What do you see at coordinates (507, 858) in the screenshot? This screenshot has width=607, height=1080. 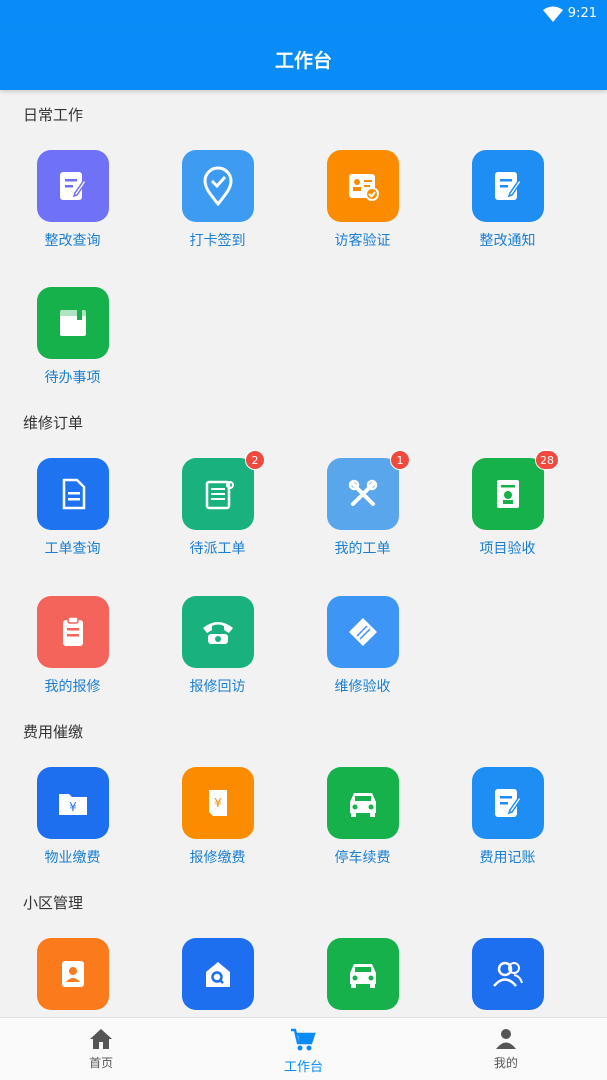 I see `tile-label: 费用记账` at bounding box center [507, 858].